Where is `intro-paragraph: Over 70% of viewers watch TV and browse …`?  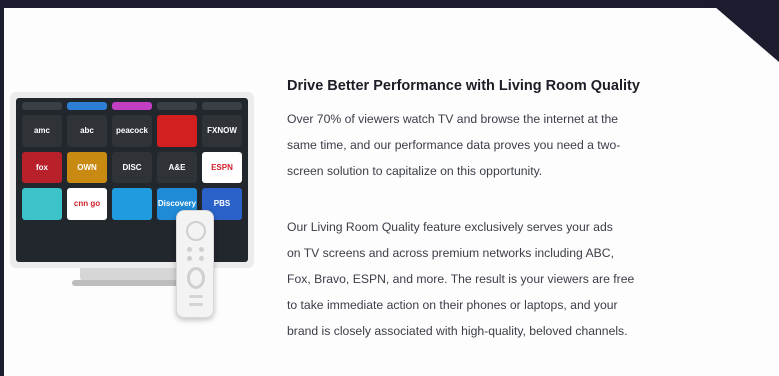 intro-paragraph: Over 70% of viewers watch TV and browse … is located at coordinates (487, 145).